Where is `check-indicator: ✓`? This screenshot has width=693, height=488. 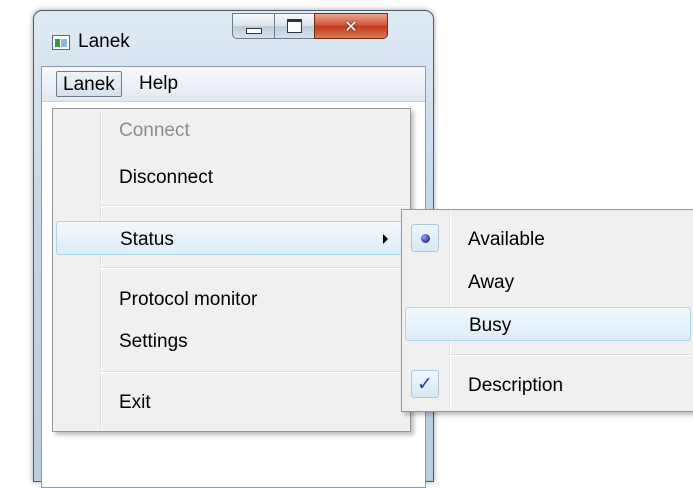
check-indicator: ✓ is located at coordinates (425, 384).